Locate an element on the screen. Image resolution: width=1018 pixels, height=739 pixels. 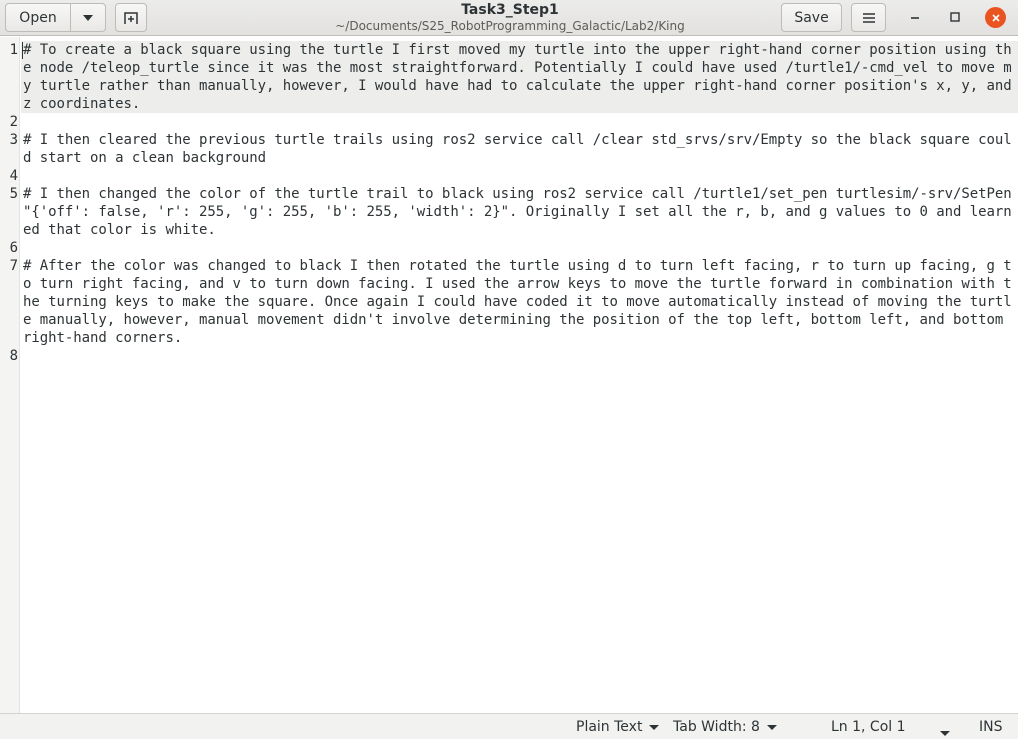
open-button: Open is located at coordinates (38, 17).